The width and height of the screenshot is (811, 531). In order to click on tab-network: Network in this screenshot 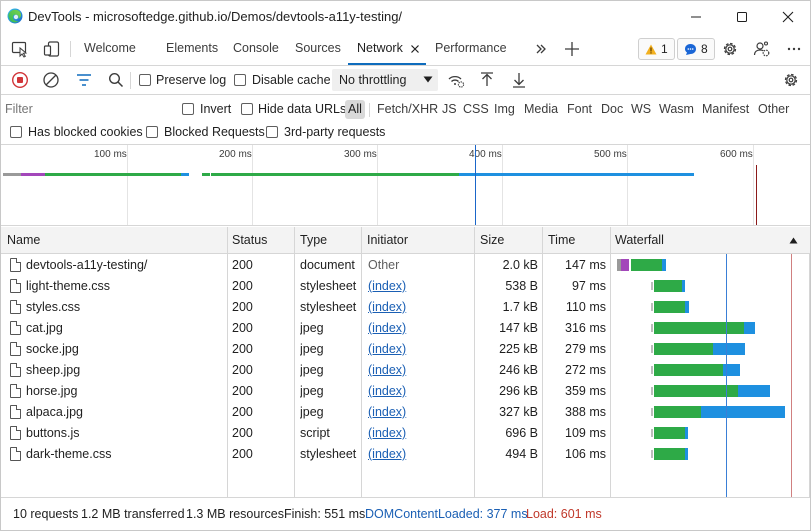, I will do `click(380, 49)`.